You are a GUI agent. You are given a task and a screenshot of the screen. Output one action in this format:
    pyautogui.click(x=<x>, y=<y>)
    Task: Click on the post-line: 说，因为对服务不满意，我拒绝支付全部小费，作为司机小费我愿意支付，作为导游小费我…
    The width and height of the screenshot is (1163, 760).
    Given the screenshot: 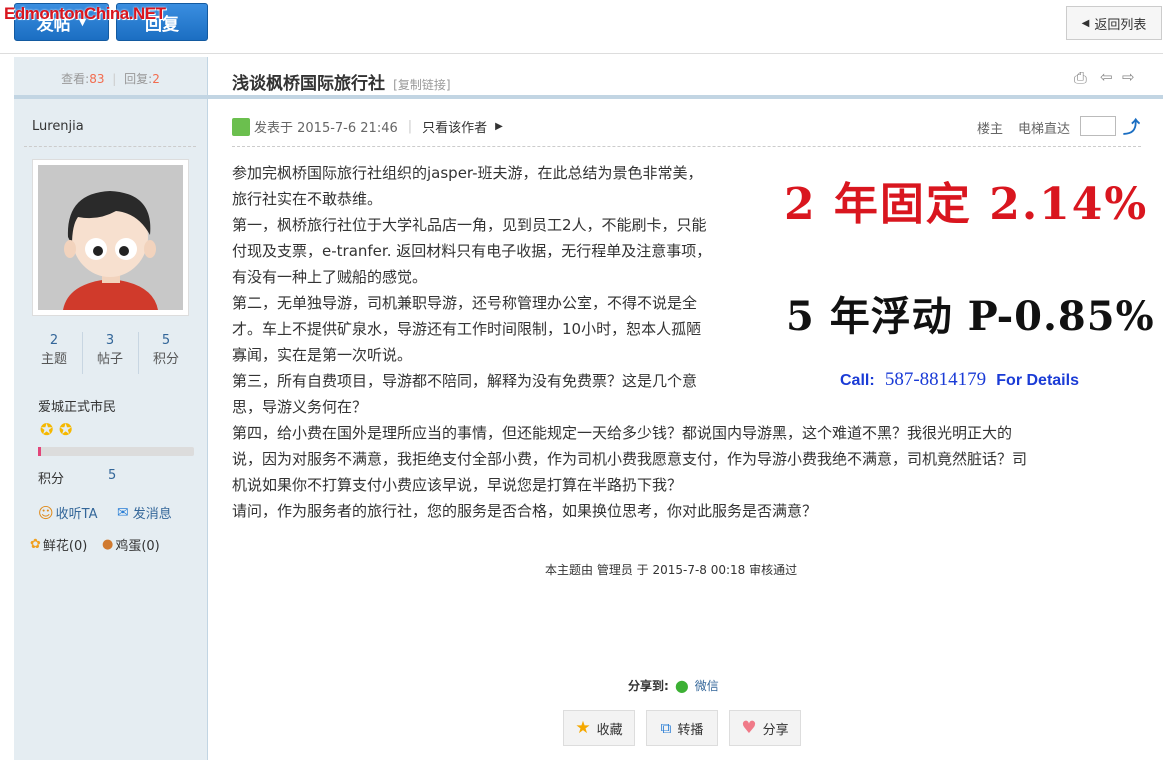 What is the action you would take?
    pyautogui.click(x=630, y=459)
    